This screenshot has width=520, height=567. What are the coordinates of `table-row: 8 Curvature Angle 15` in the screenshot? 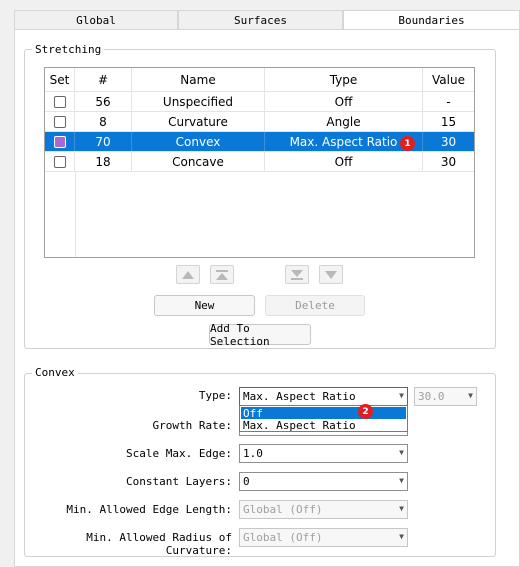 It's located at (259, 122).